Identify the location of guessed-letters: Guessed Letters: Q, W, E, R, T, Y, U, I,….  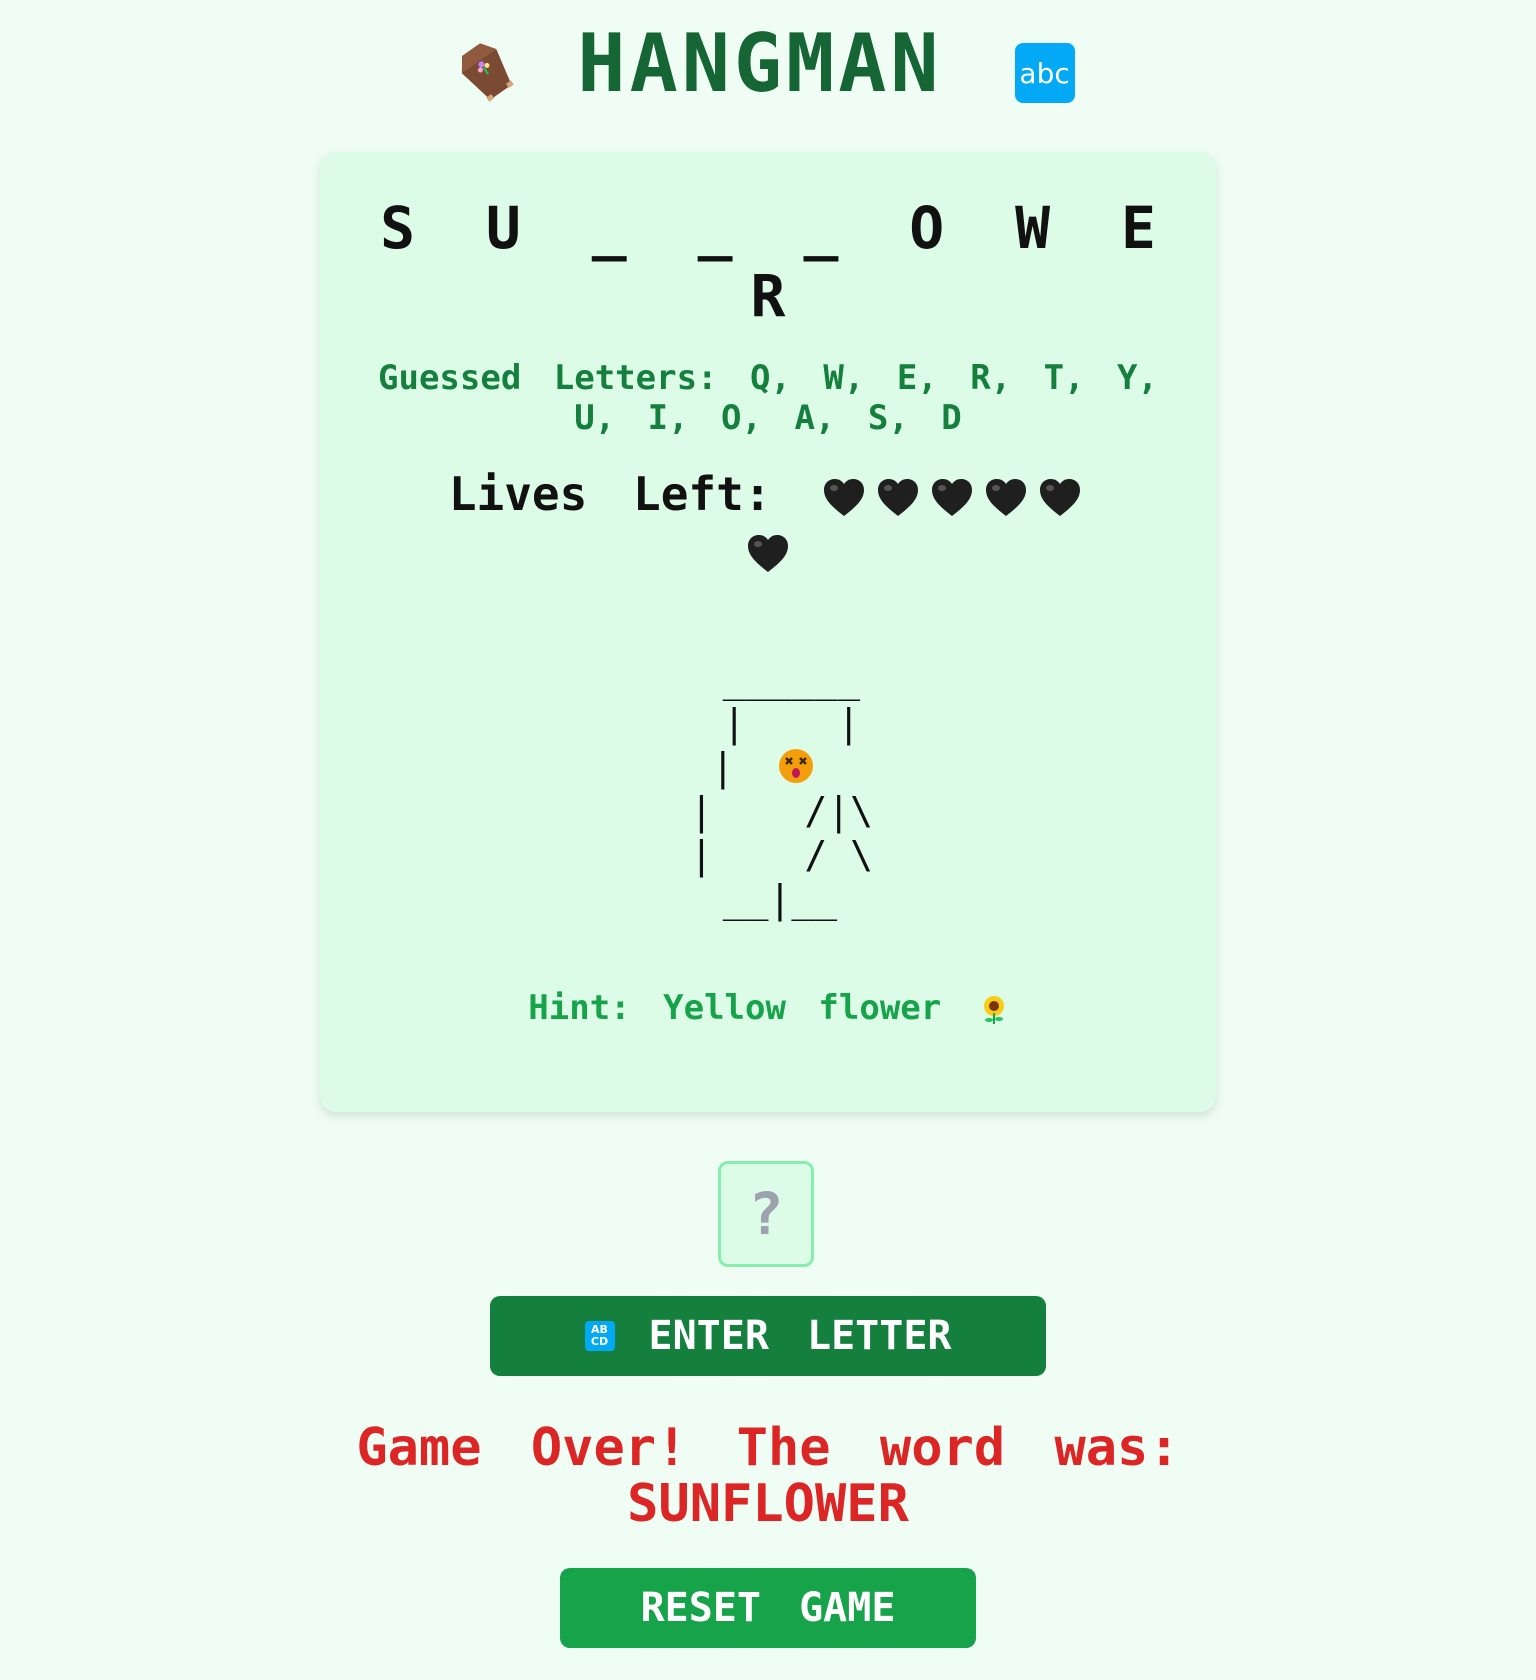
(768, 398).